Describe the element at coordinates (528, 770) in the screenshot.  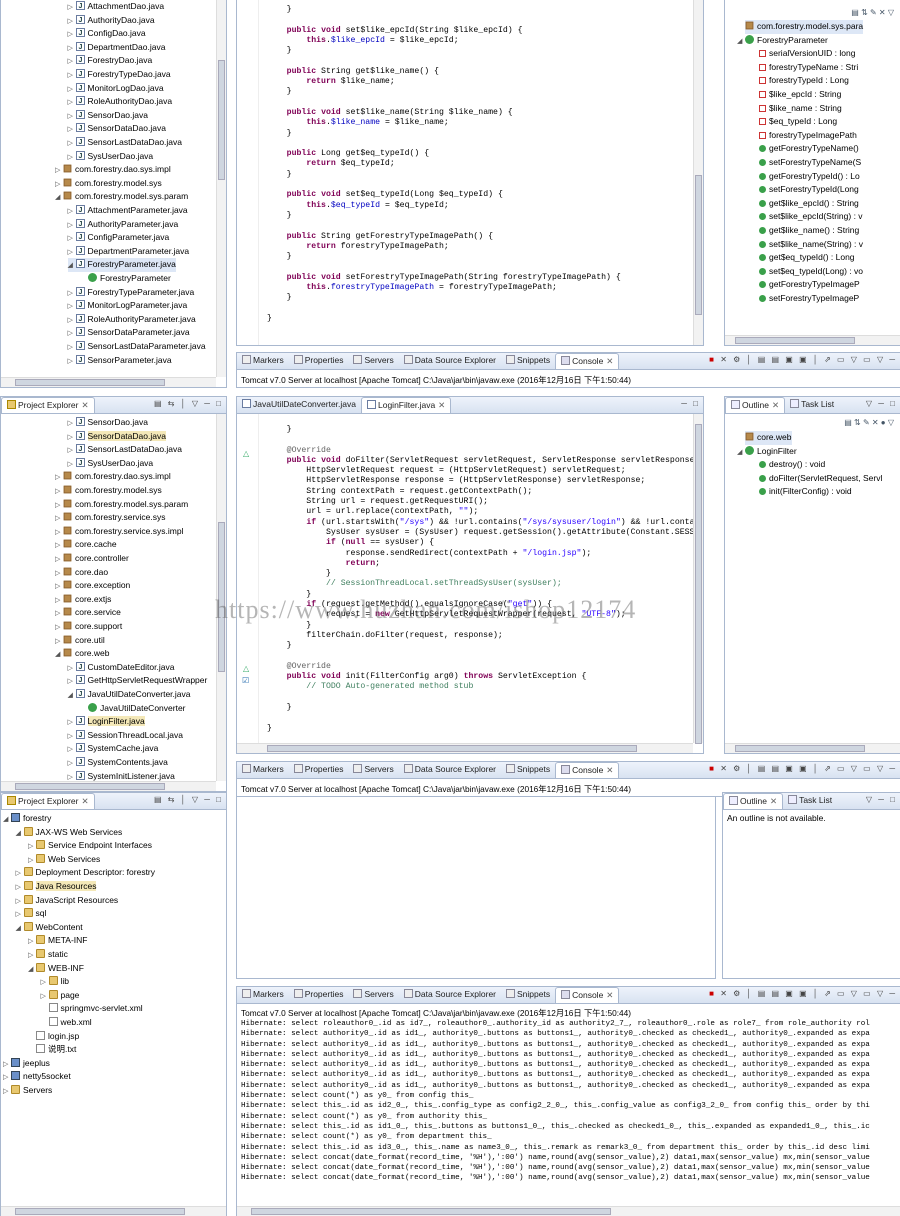
I see `tab-snippets: Snippets` at that location.